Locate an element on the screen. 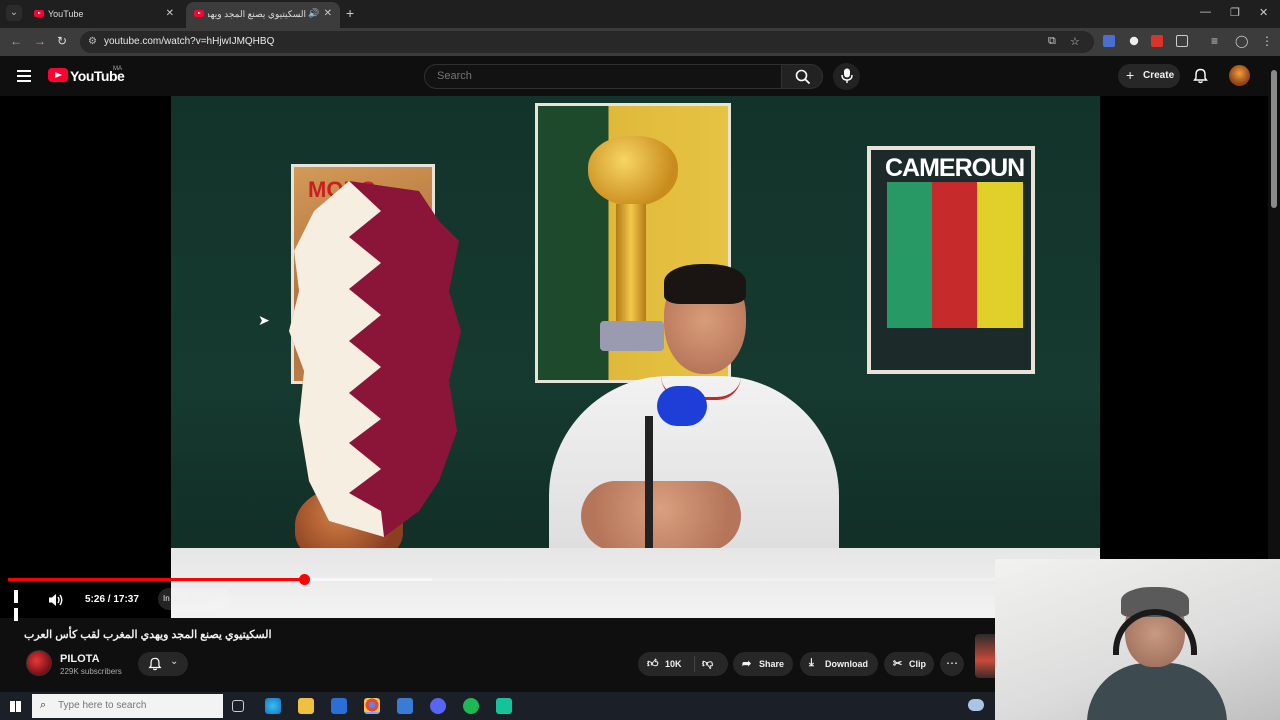 Image resolution: width=1280 pixels, height=720 pixels. spotify-icon is located at coordinates (471, 706).